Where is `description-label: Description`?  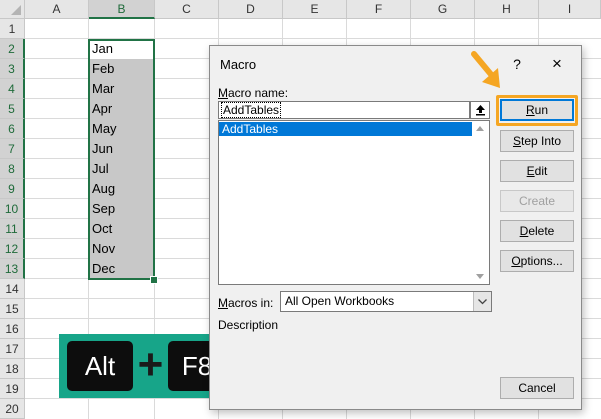
description-label: Description is located at coordinates (248, 325).